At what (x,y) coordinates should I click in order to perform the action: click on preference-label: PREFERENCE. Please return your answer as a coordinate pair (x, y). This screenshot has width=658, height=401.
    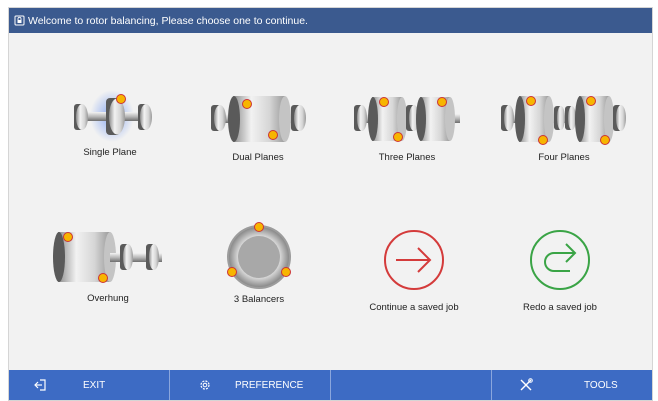
    Looking at the image, I should click on (269, 385).